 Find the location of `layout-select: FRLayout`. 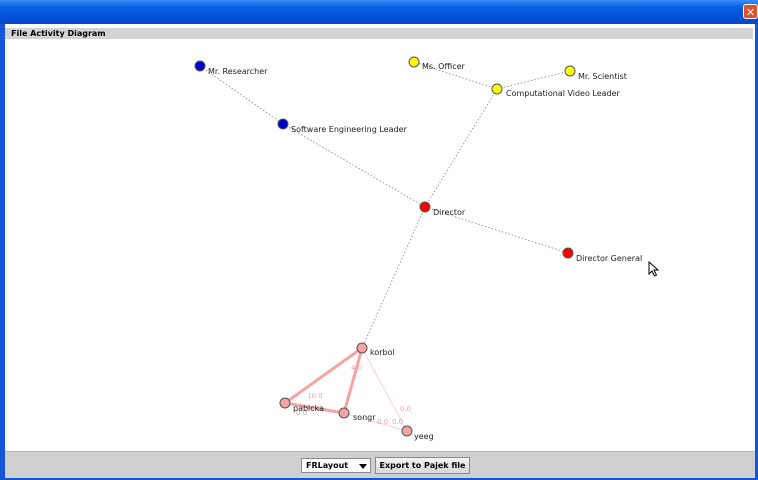

layout-select: FRLayout is located at coordinates (336, 465).